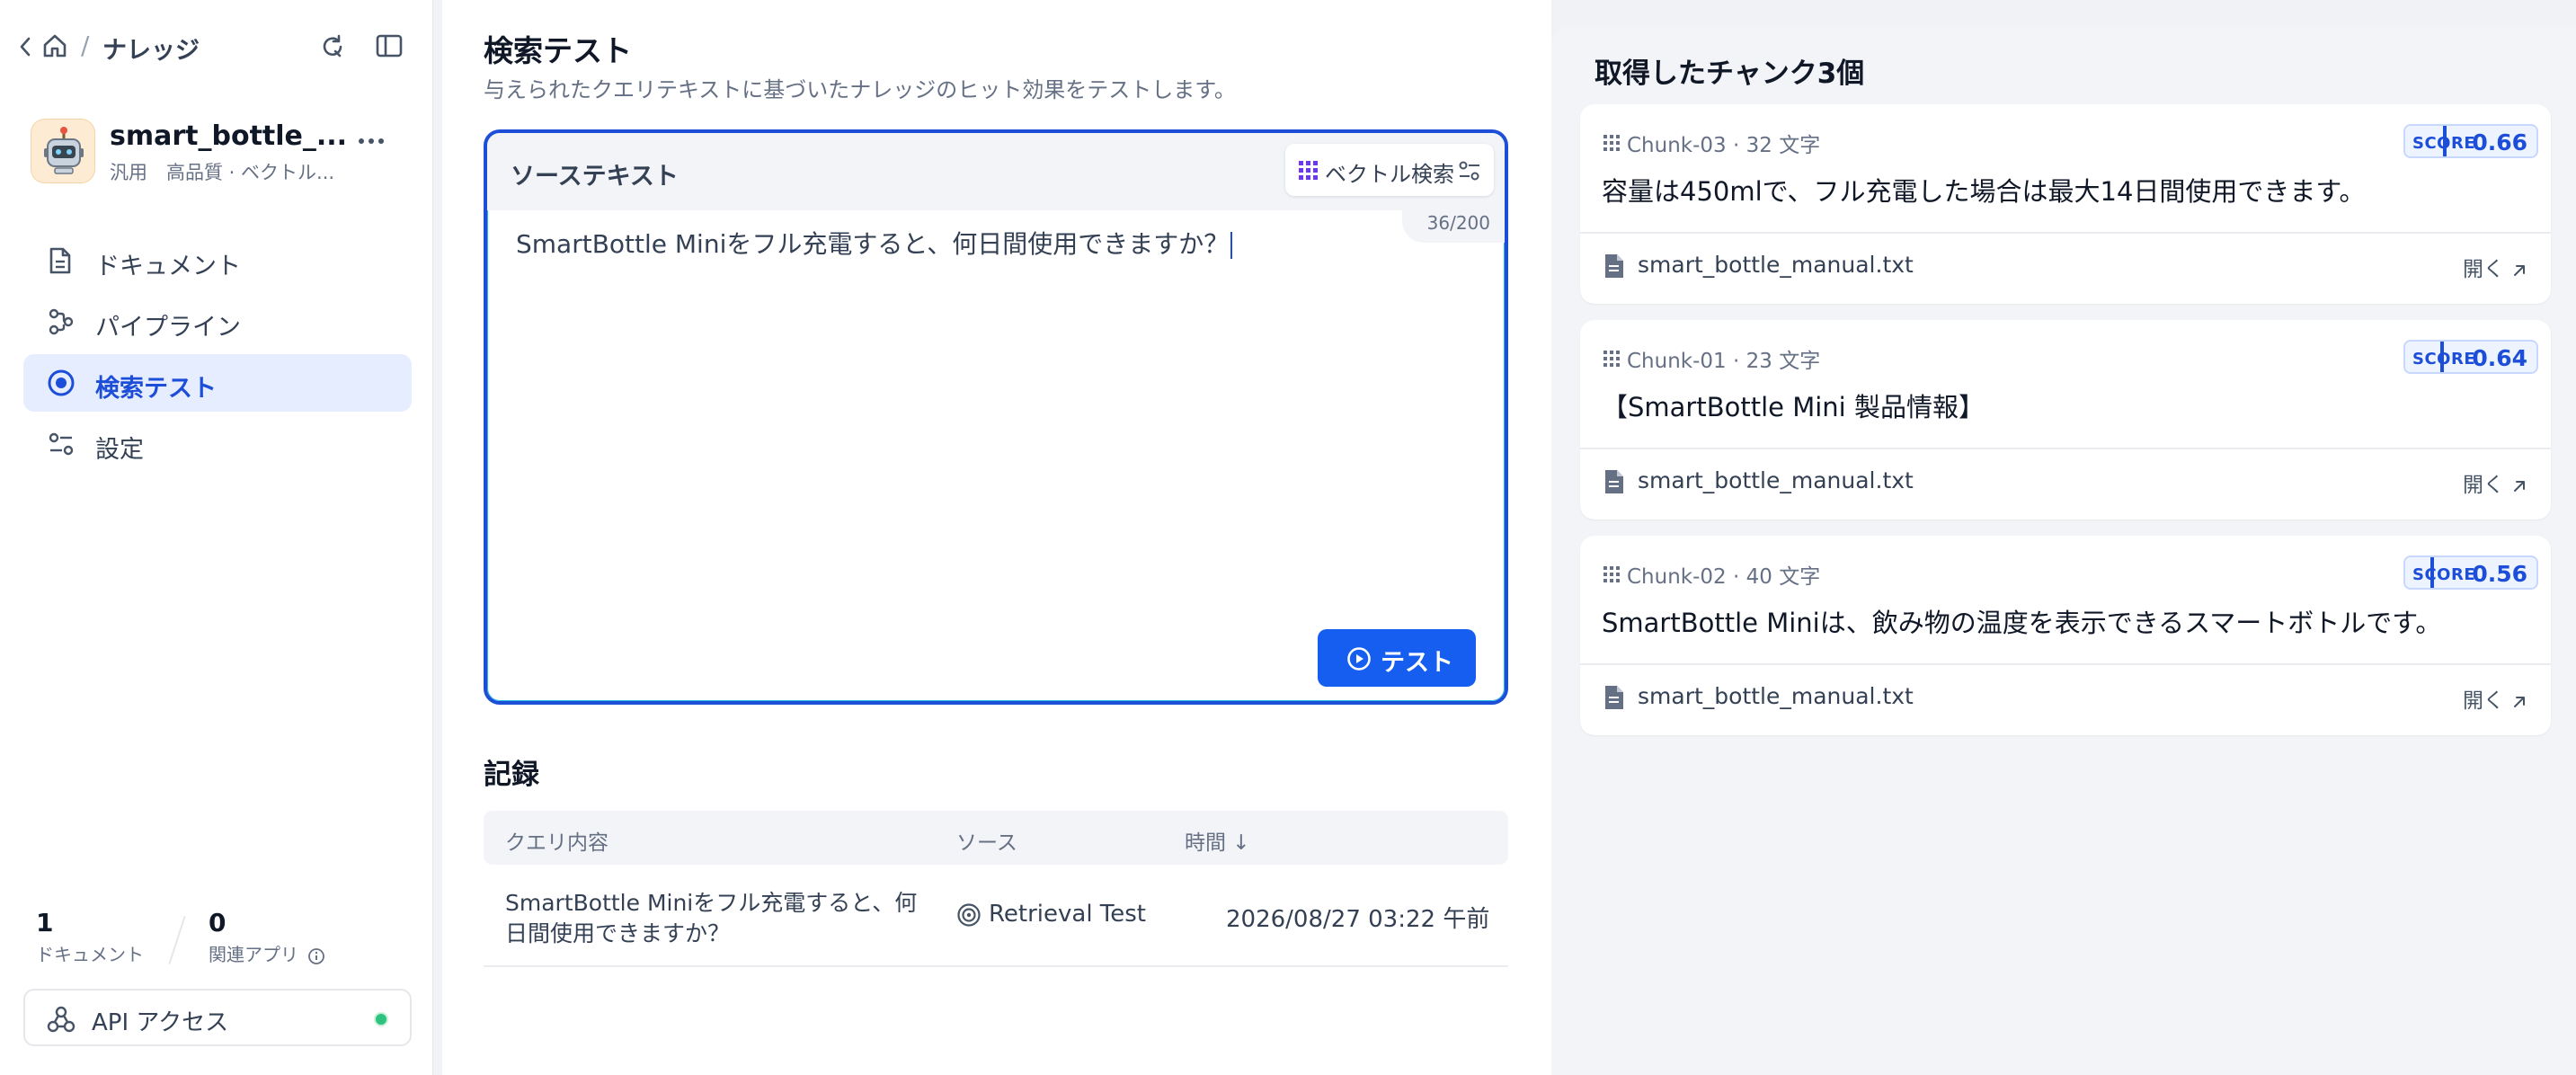 This screenshot has width=2576, height=1075. Describe the element at coordinates (996, 172) in the screenshot. I see `source-text-header: ソーステキスト ベクトル検索` at that location.